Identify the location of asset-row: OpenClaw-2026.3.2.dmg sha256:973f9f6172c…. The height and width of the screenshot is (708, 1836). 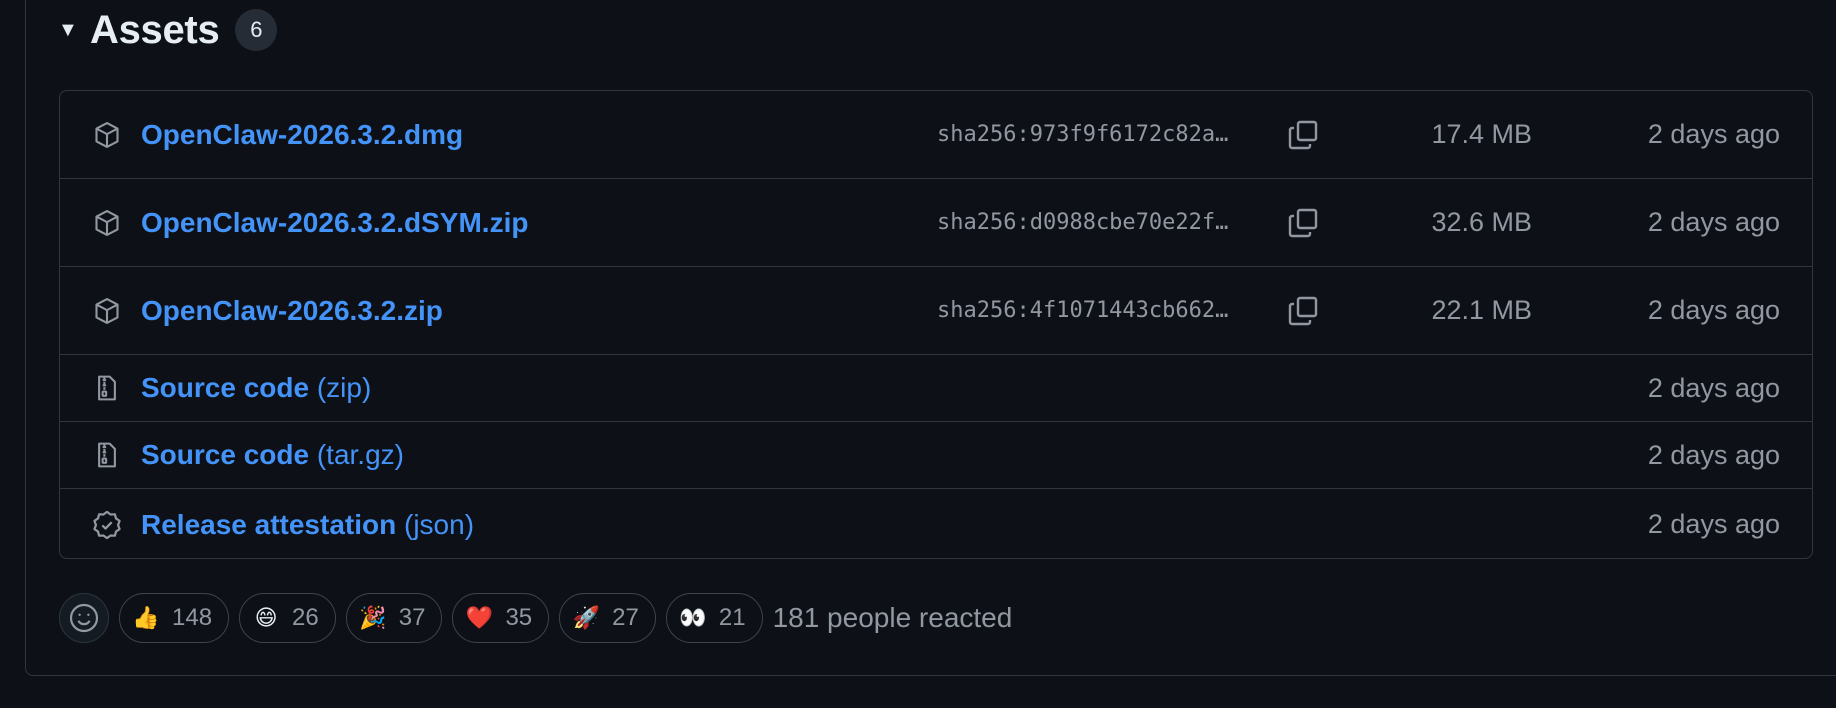
(936, 135).